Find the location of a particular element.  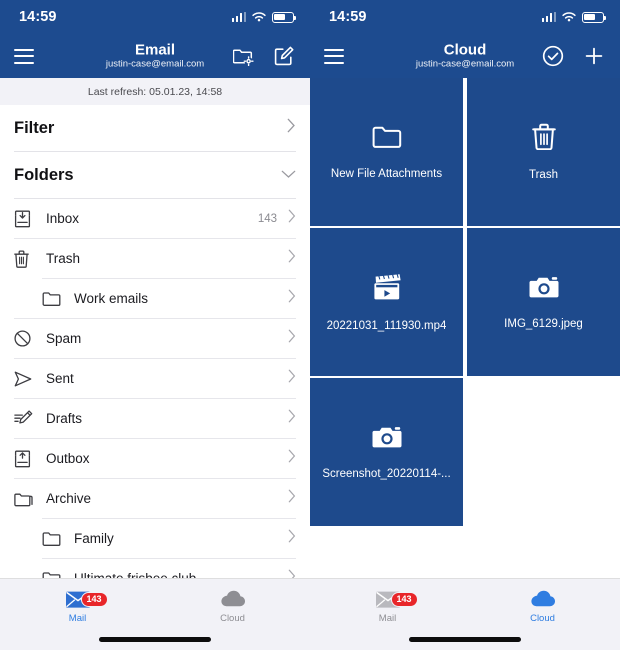

cloud-tile-label: Trash is located at coordinates (543, 175).